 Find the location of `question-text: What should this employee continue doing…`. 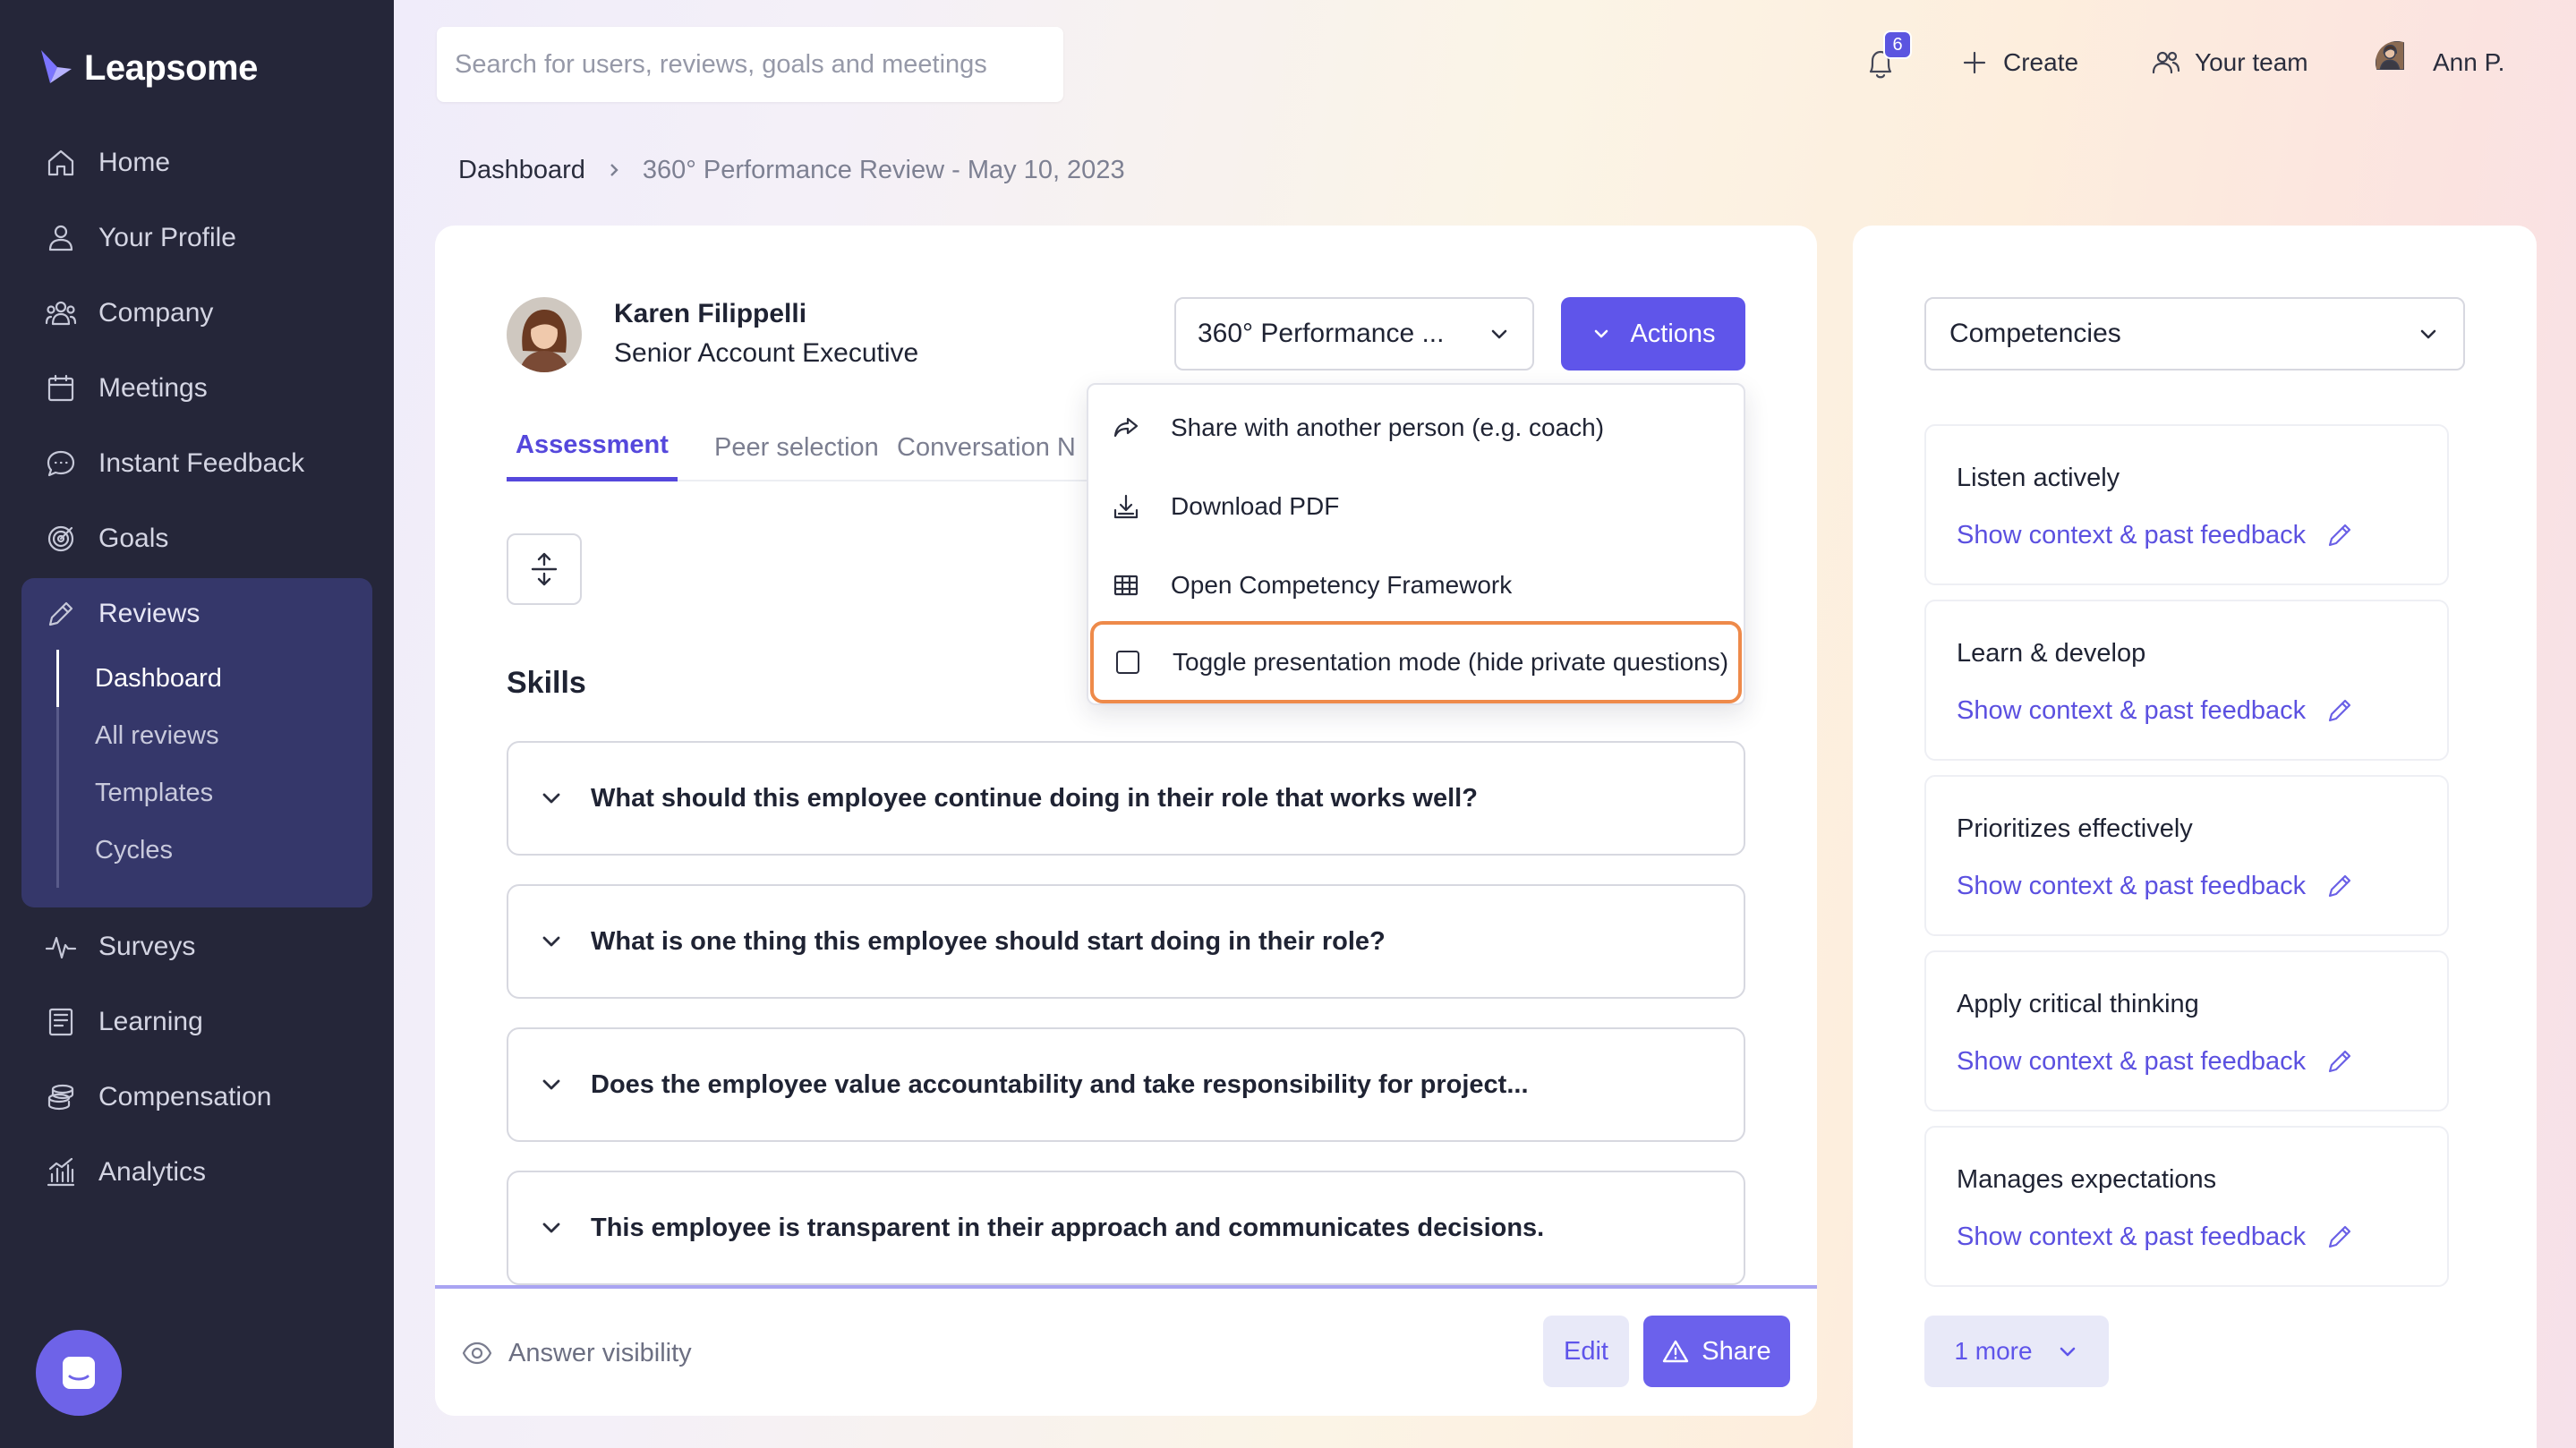

question-text: What should this employee continue doing… is located at coordinates (1034, 798).